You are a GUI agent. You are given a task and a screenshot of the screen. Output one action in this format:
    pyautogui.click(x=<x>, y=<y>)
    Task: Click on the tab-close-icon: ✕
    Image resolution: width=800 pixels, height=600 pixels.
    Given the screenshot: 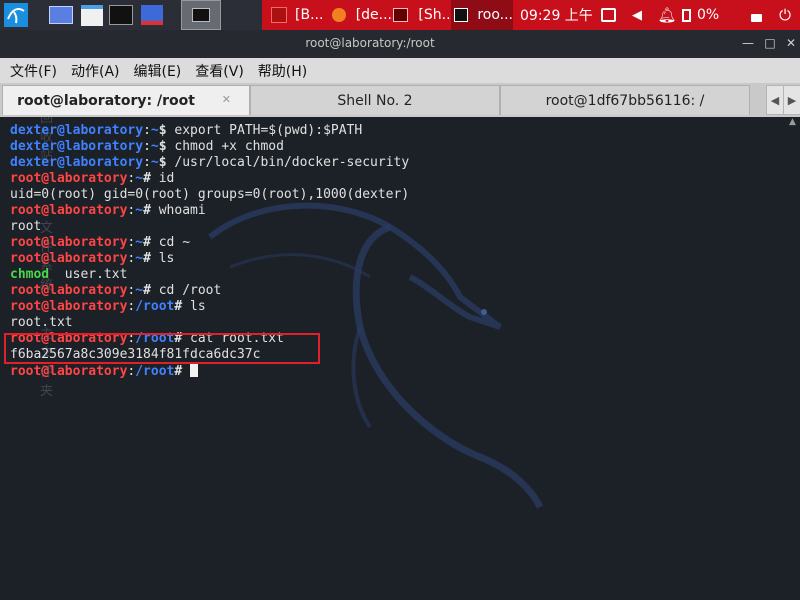 What is the action you would take?
    pyautogui.click(x=226, y=99)
    